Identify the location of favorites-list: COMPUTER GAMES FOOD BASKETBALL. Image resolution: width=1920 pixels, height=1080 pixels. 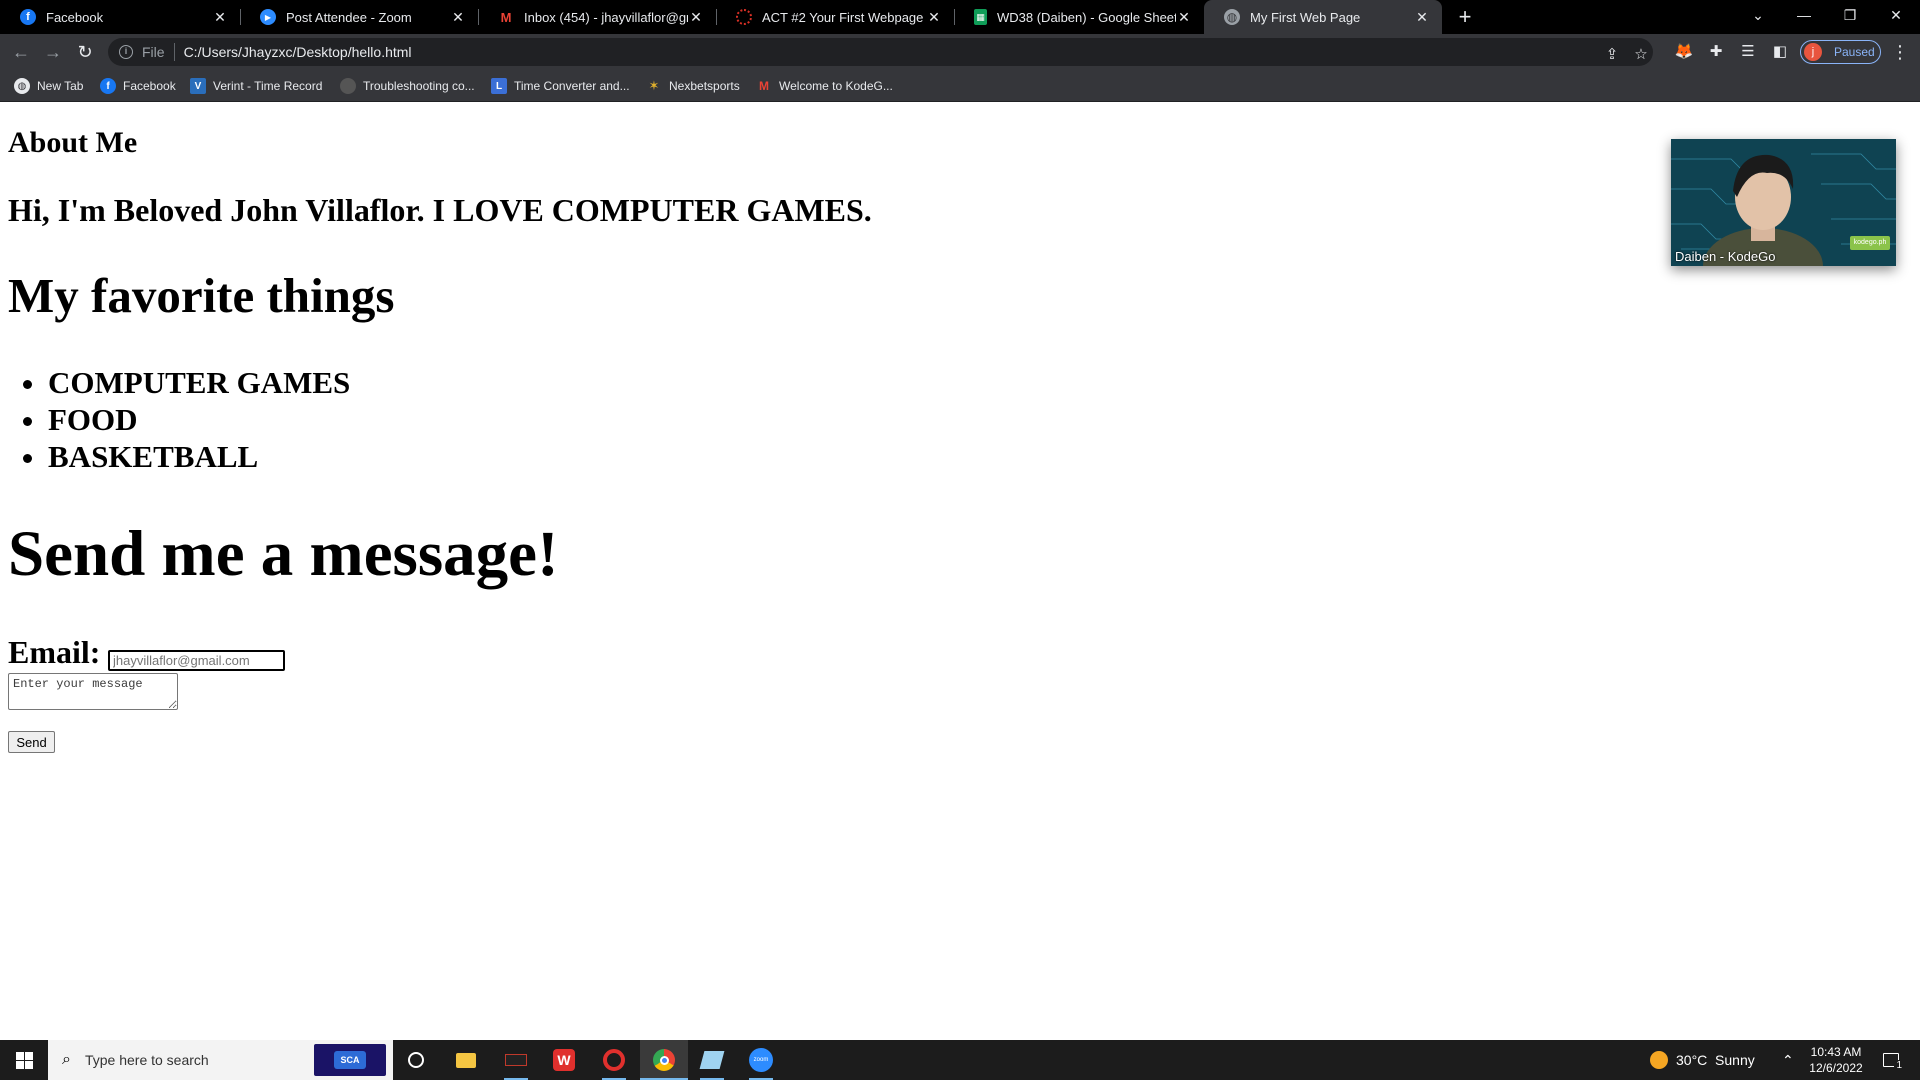
(199, 419).